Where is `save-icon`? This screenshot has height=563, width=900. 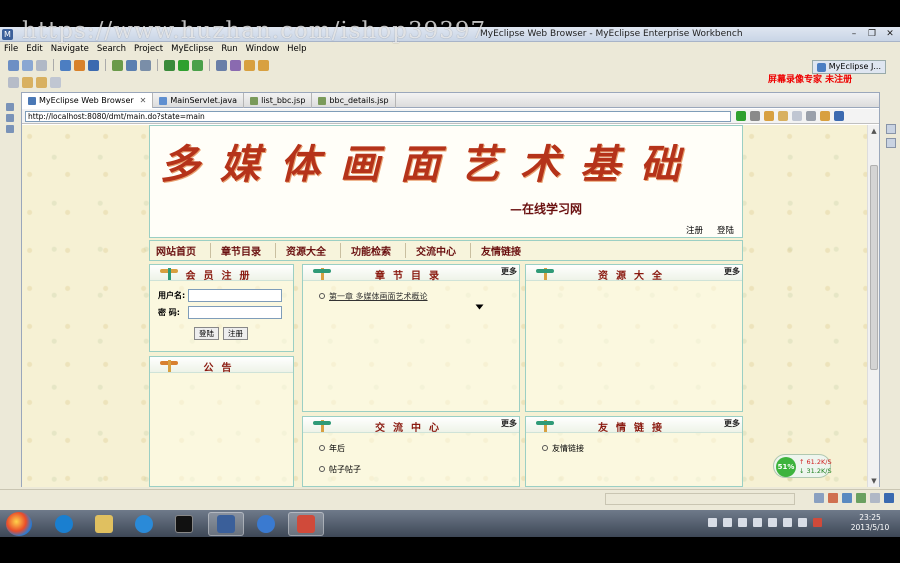
save-icon is located at coordinates (27, 65).